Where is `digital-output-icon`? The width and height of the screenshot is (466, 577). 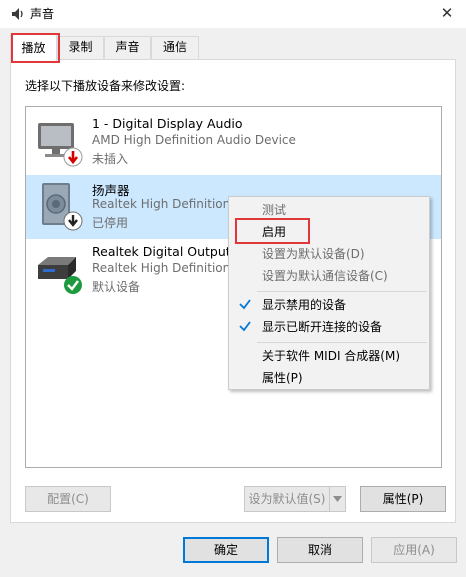 digital-output-icon is located at coordinates (60, 275).